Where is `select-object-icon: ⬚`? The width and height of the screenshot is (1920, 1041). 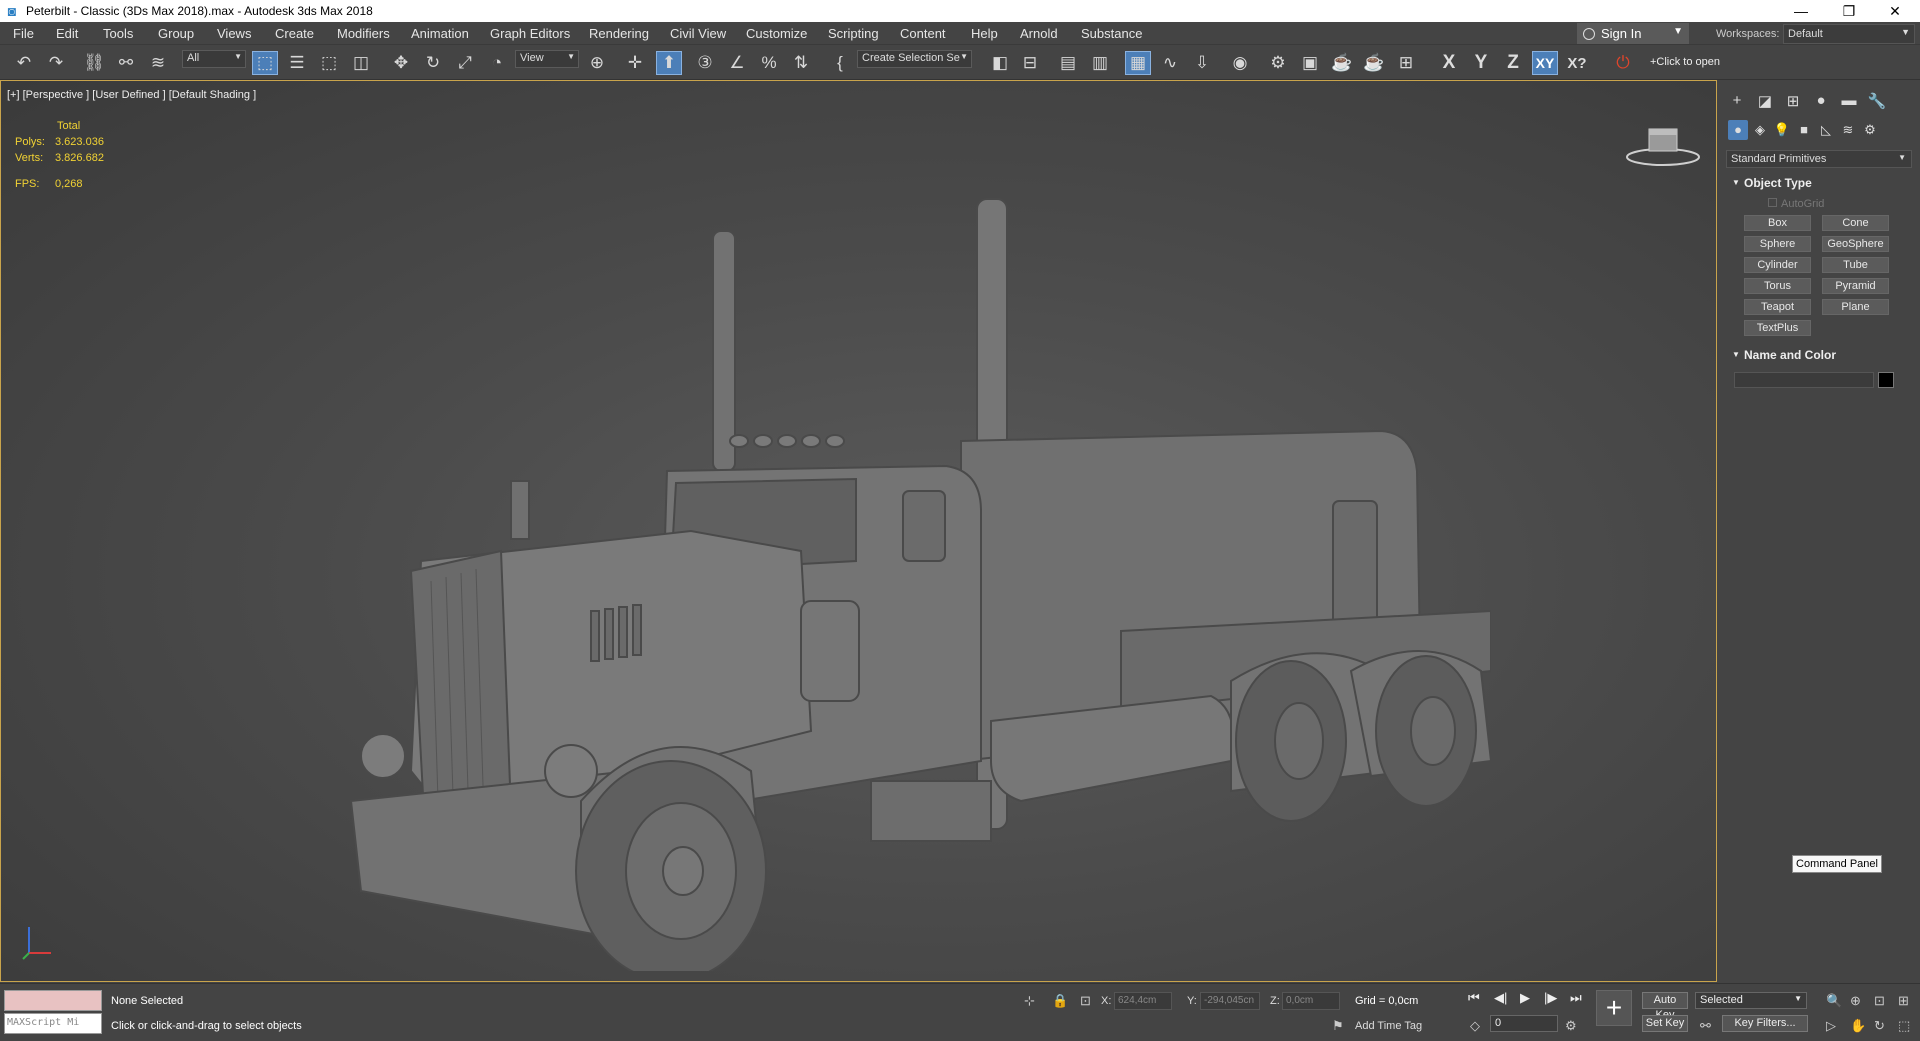 select-object-icon: ⬚ is located at coordinates (265, 63).